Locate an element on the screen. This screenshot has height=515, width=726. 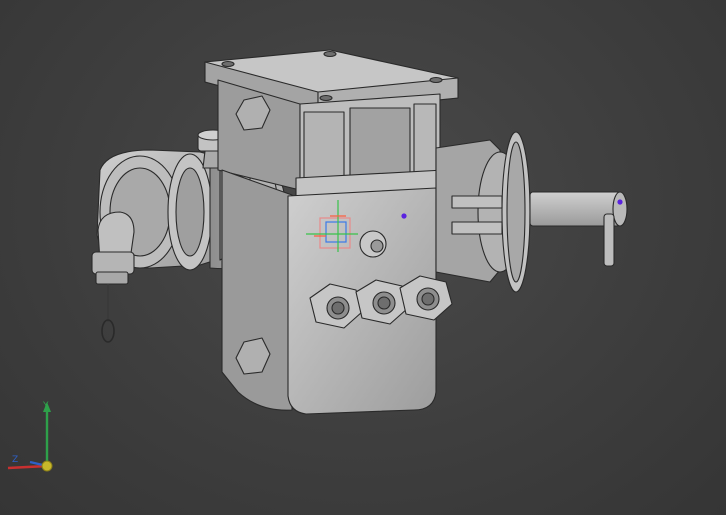
shaft is located at coordinates (578, 229).